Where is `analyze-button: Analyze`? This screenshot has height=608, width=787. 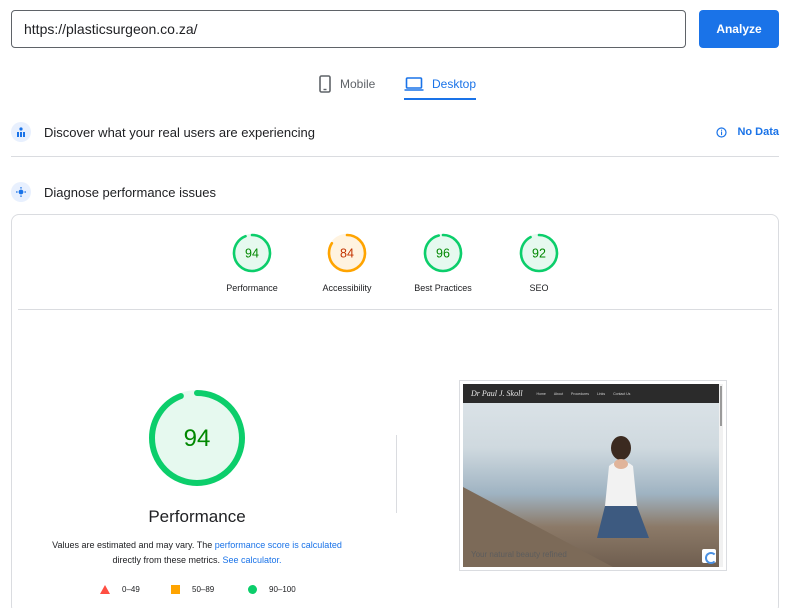 analyze-button: Analyze is located at coordinates (739, 29).